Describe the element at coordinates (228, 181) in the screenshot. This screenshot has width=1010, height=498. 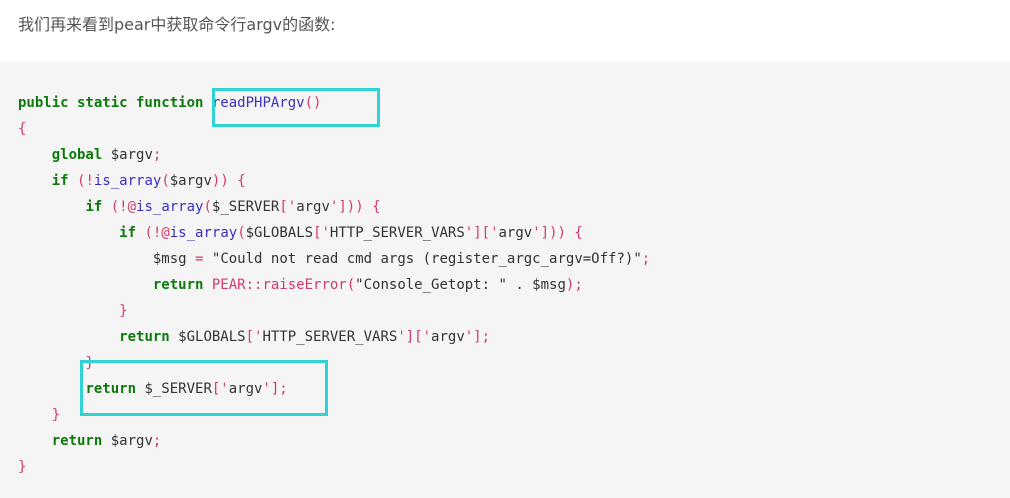
I see `code-token: )) {` at that location.